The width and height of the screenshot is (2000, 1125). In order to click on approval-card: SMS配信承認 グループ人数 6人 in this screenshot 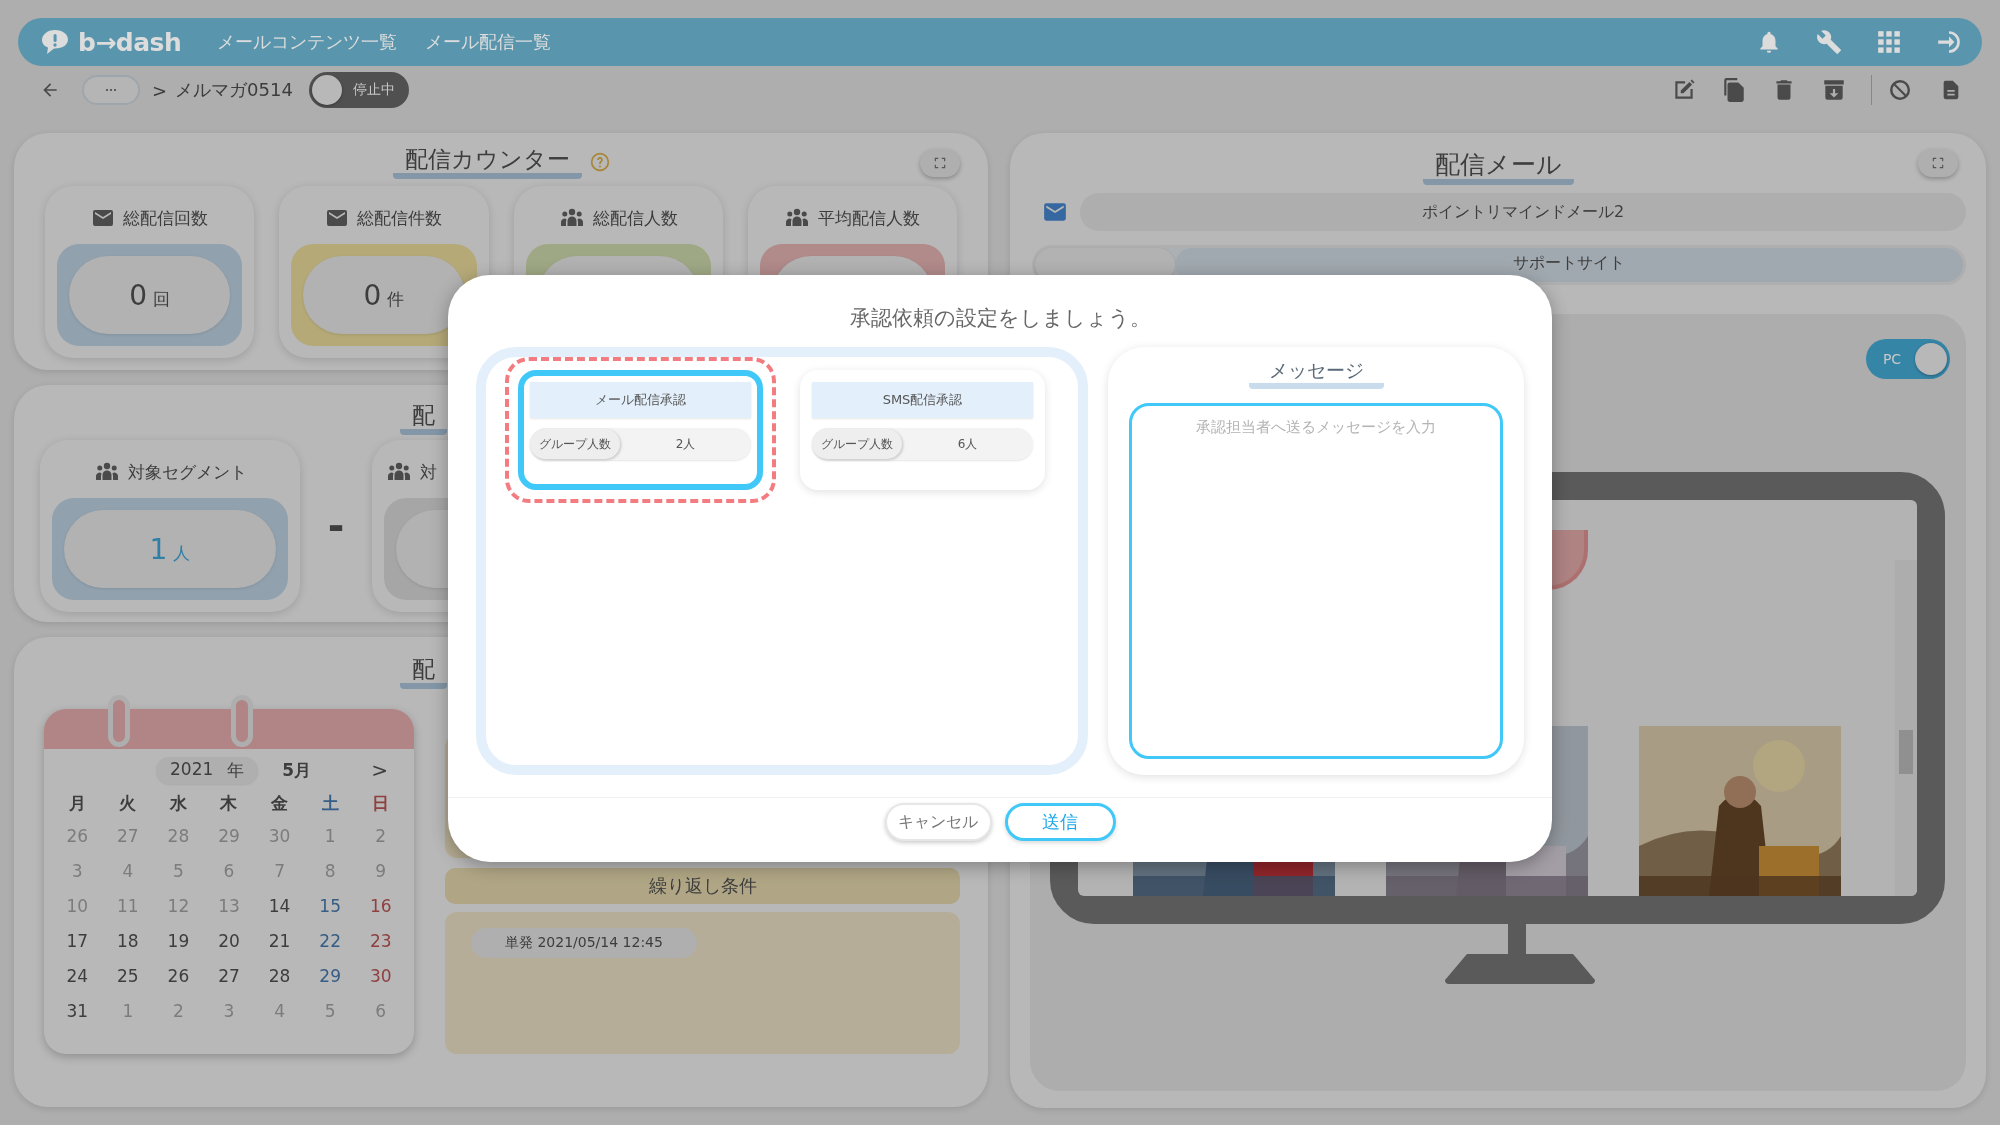, I will do `click(922, 430)`.